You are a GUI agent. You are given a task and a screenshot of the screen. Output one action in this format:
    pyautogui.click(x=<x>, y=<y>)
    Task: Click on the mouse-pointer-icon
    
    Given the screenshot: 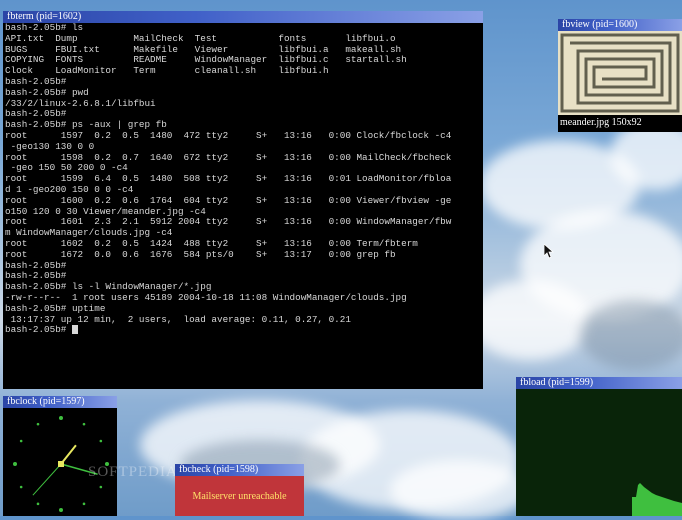 What is the action you would take?
    pyautogui.click(x=549, y=251)
    